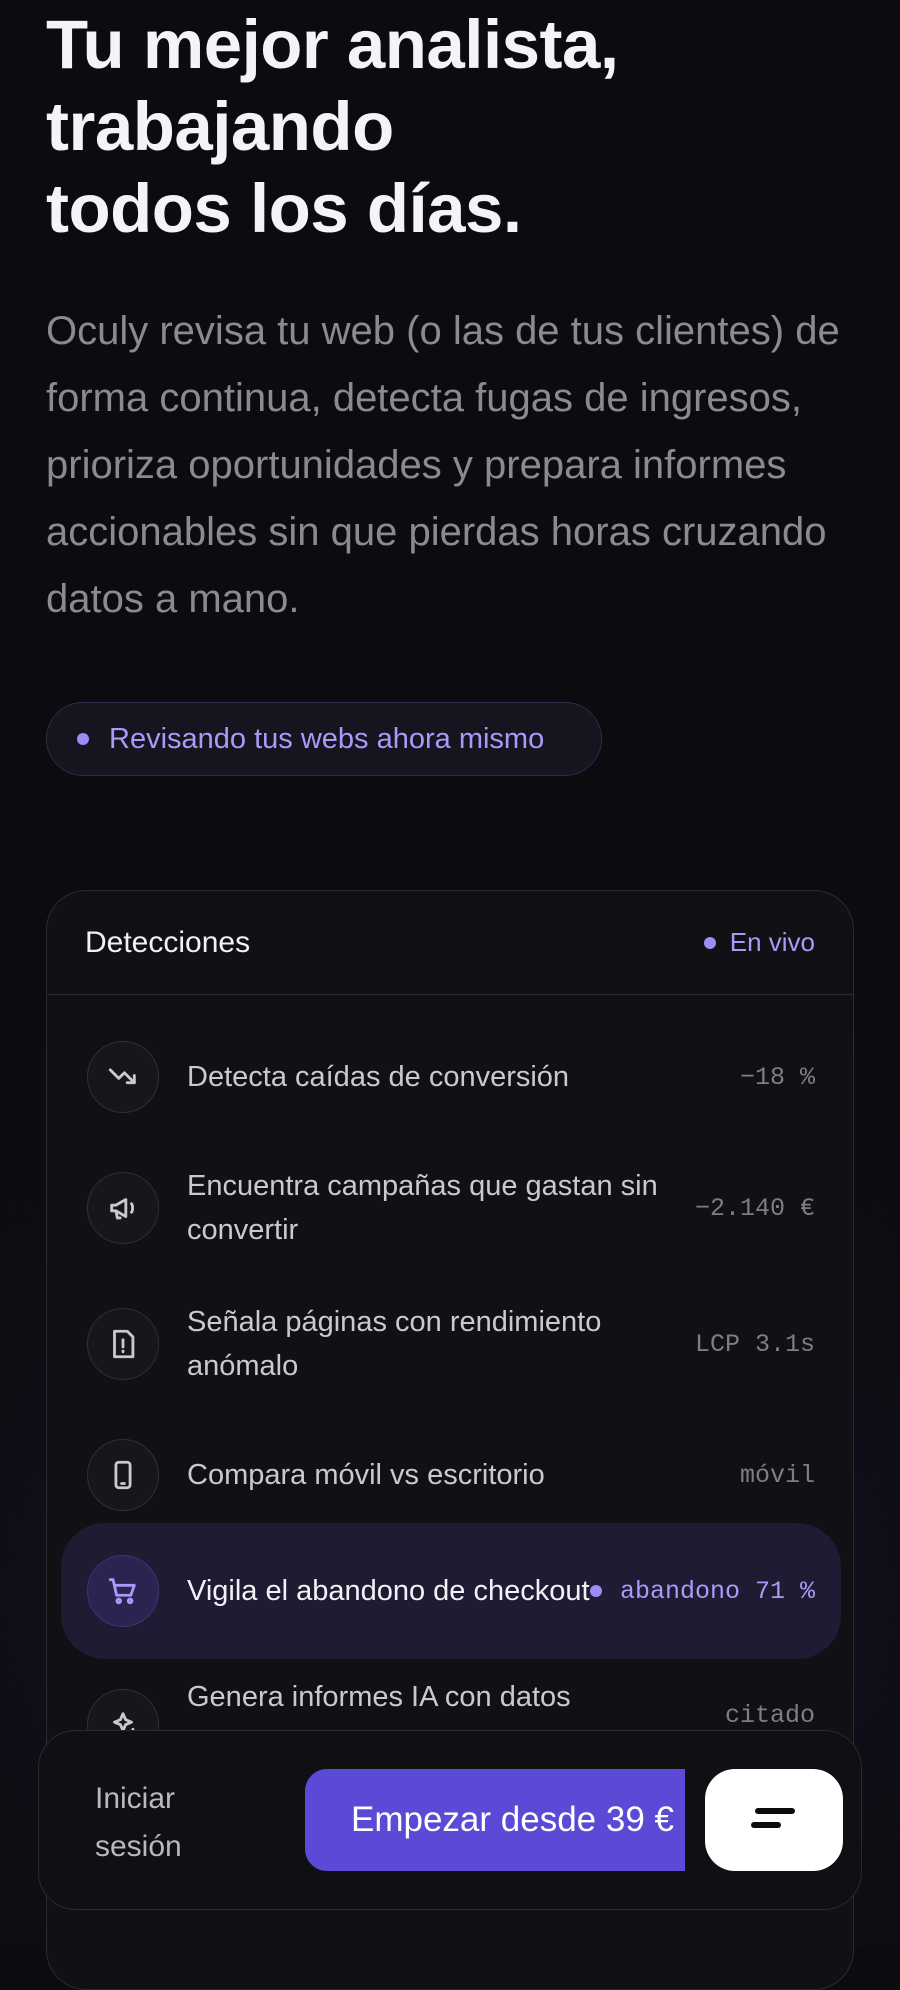  Describe the element at coordinates (123, 1591) in the screenshot. I see `cart-icon` at that location.